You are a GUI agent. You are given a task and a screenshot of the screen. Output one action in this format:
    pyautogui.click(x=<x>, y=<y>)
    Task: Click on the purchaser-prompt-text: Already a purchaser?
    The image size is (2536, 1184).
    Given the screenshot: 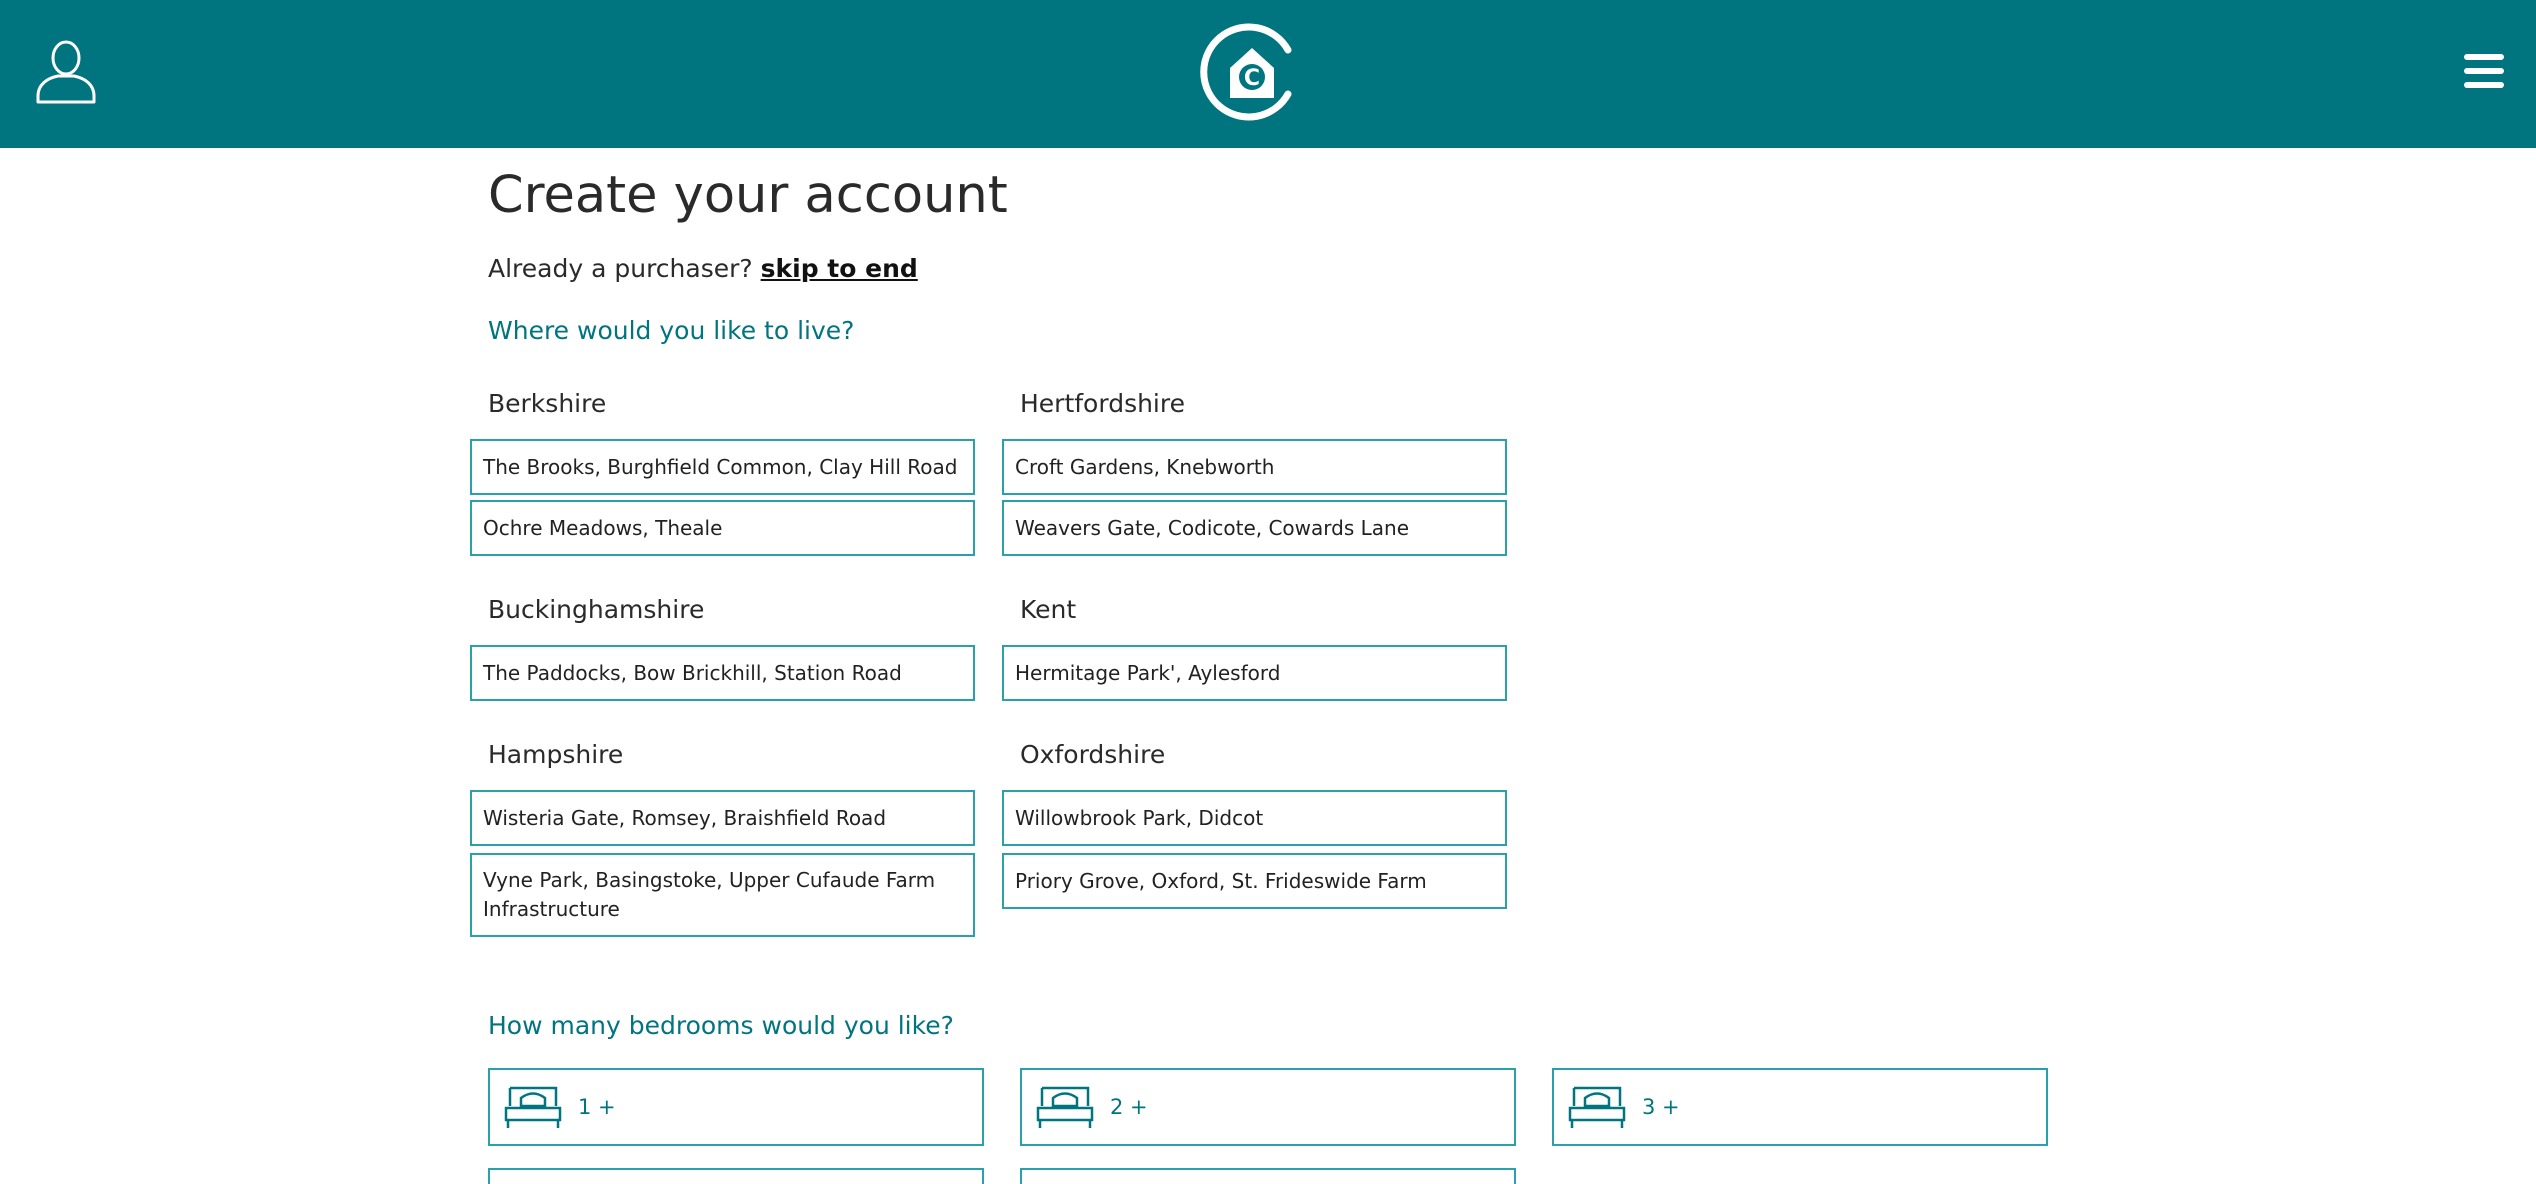 What is the action you would take?
    pyautogui.click(x=620, y=268)
    